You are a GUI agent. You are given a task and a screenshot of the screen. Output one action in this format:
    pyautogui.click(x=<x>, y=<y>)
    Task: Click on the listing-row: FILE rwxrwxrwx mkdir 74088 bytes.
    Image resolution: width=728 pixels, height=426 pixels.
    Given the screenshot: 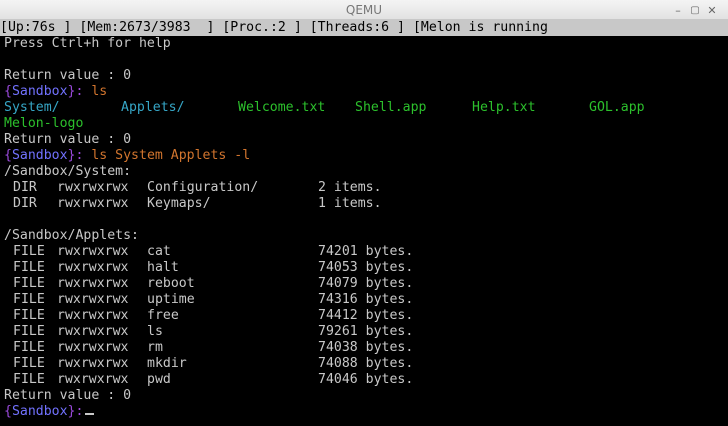 What is the action you would take?
    pyautogui.click(x=364, y=364)
    